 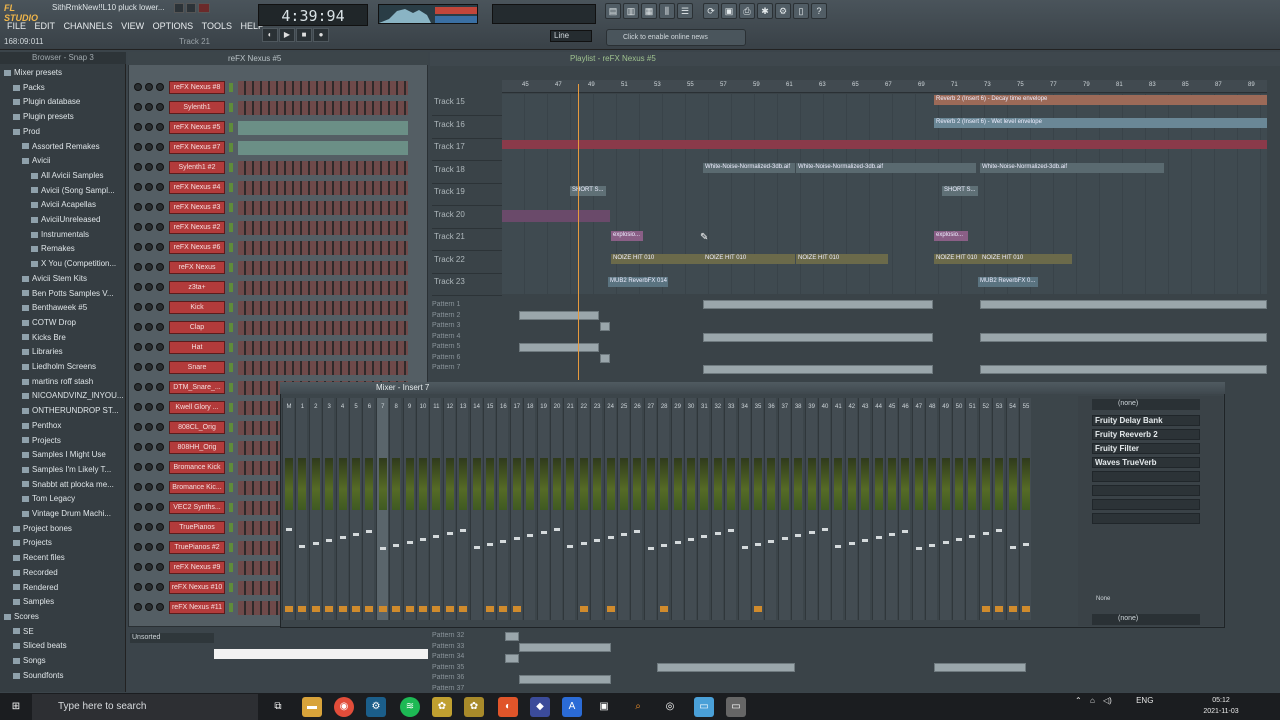 What do you see at coordinates (569, 509) in the screenshot?
I see `mixer-strip: 21` at bounding box center [569, 509].